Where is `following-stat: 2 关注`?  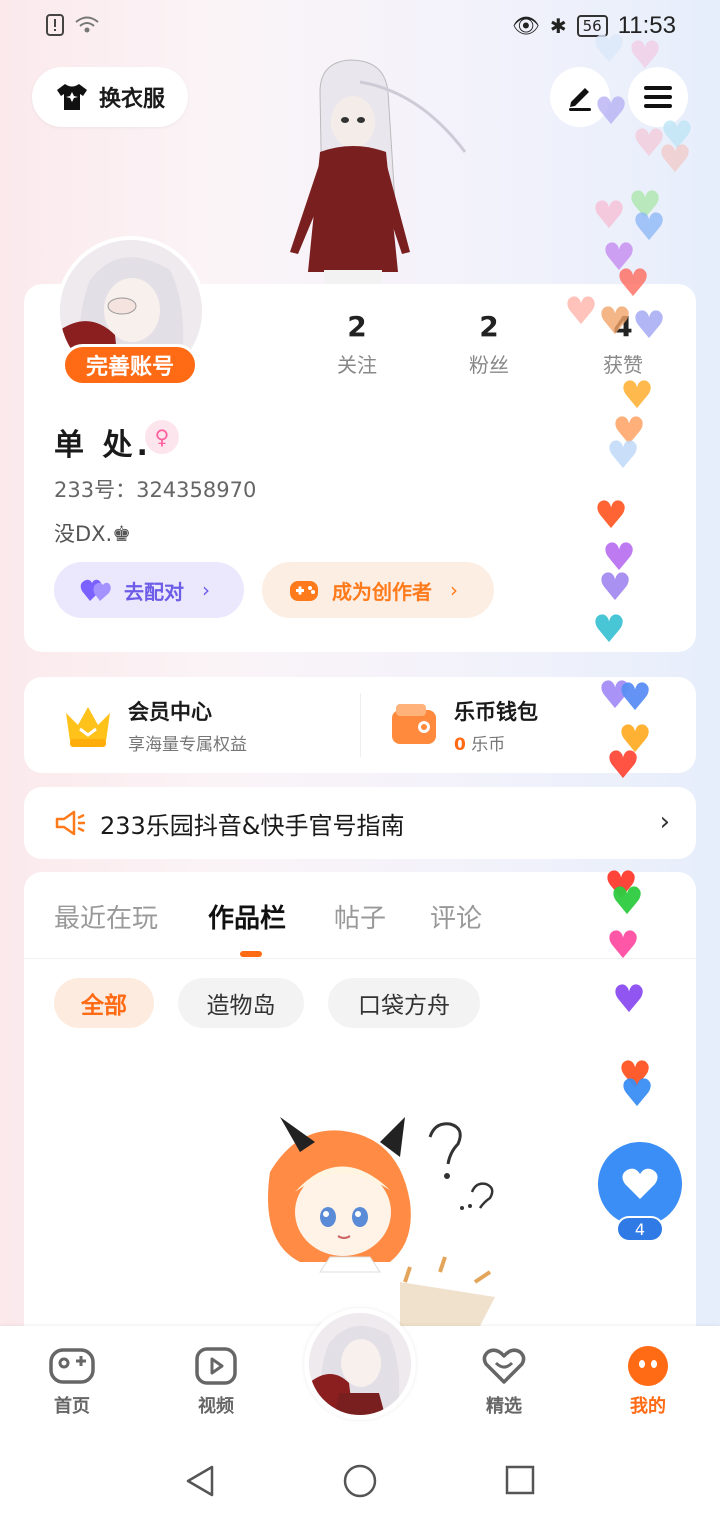
following-stat: 2 关注 is located at coordinates (357, 344).